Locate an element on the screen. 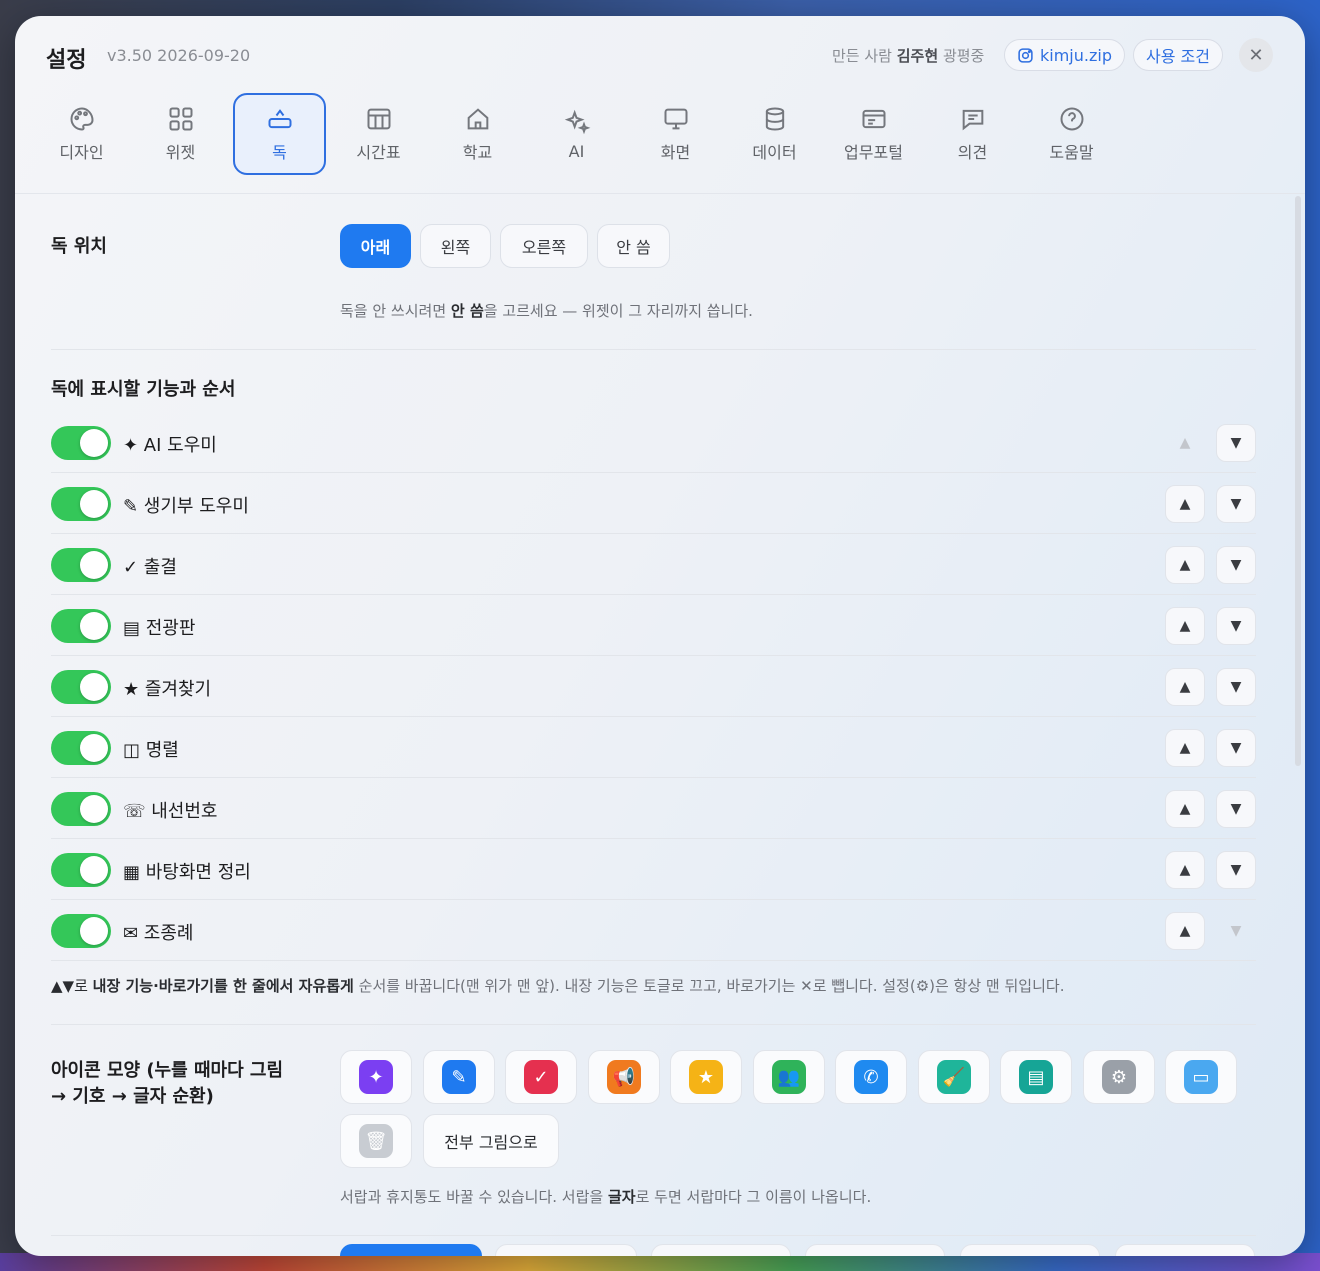 The height and width of the screenshot is (1271, 1320). icon-style-label: 아이콘 모양 (누를 때마다 그림 → 기호 → 글자 순환) is located at coordinates (167, 1084).